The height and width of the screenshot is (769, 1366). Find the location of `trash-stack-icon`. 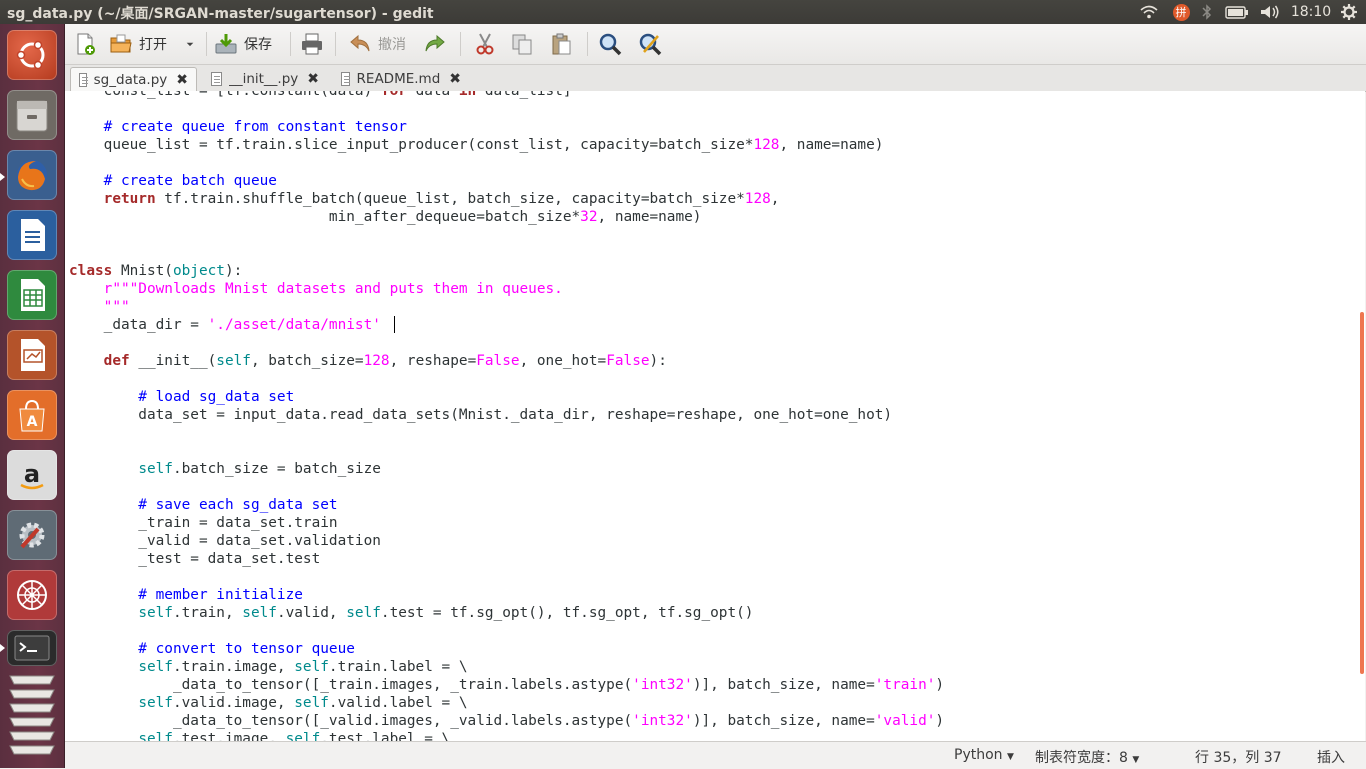

trash-stack-icon is located at coordinates (32, 715).